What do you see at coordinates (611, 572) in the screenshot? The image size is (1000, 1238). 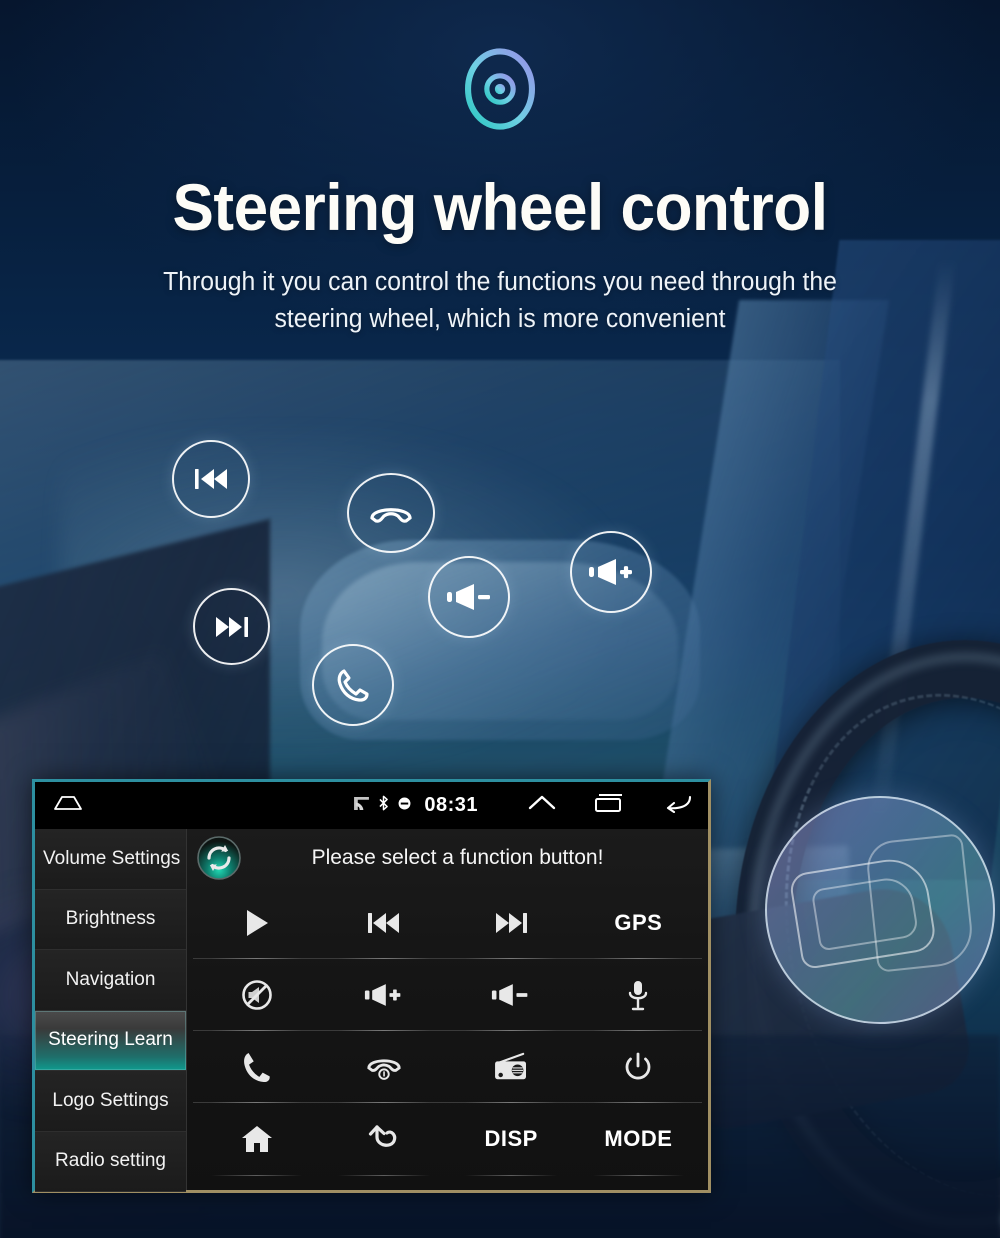 I see `floating-volume-up-icon` at bounding box center [611, 572].